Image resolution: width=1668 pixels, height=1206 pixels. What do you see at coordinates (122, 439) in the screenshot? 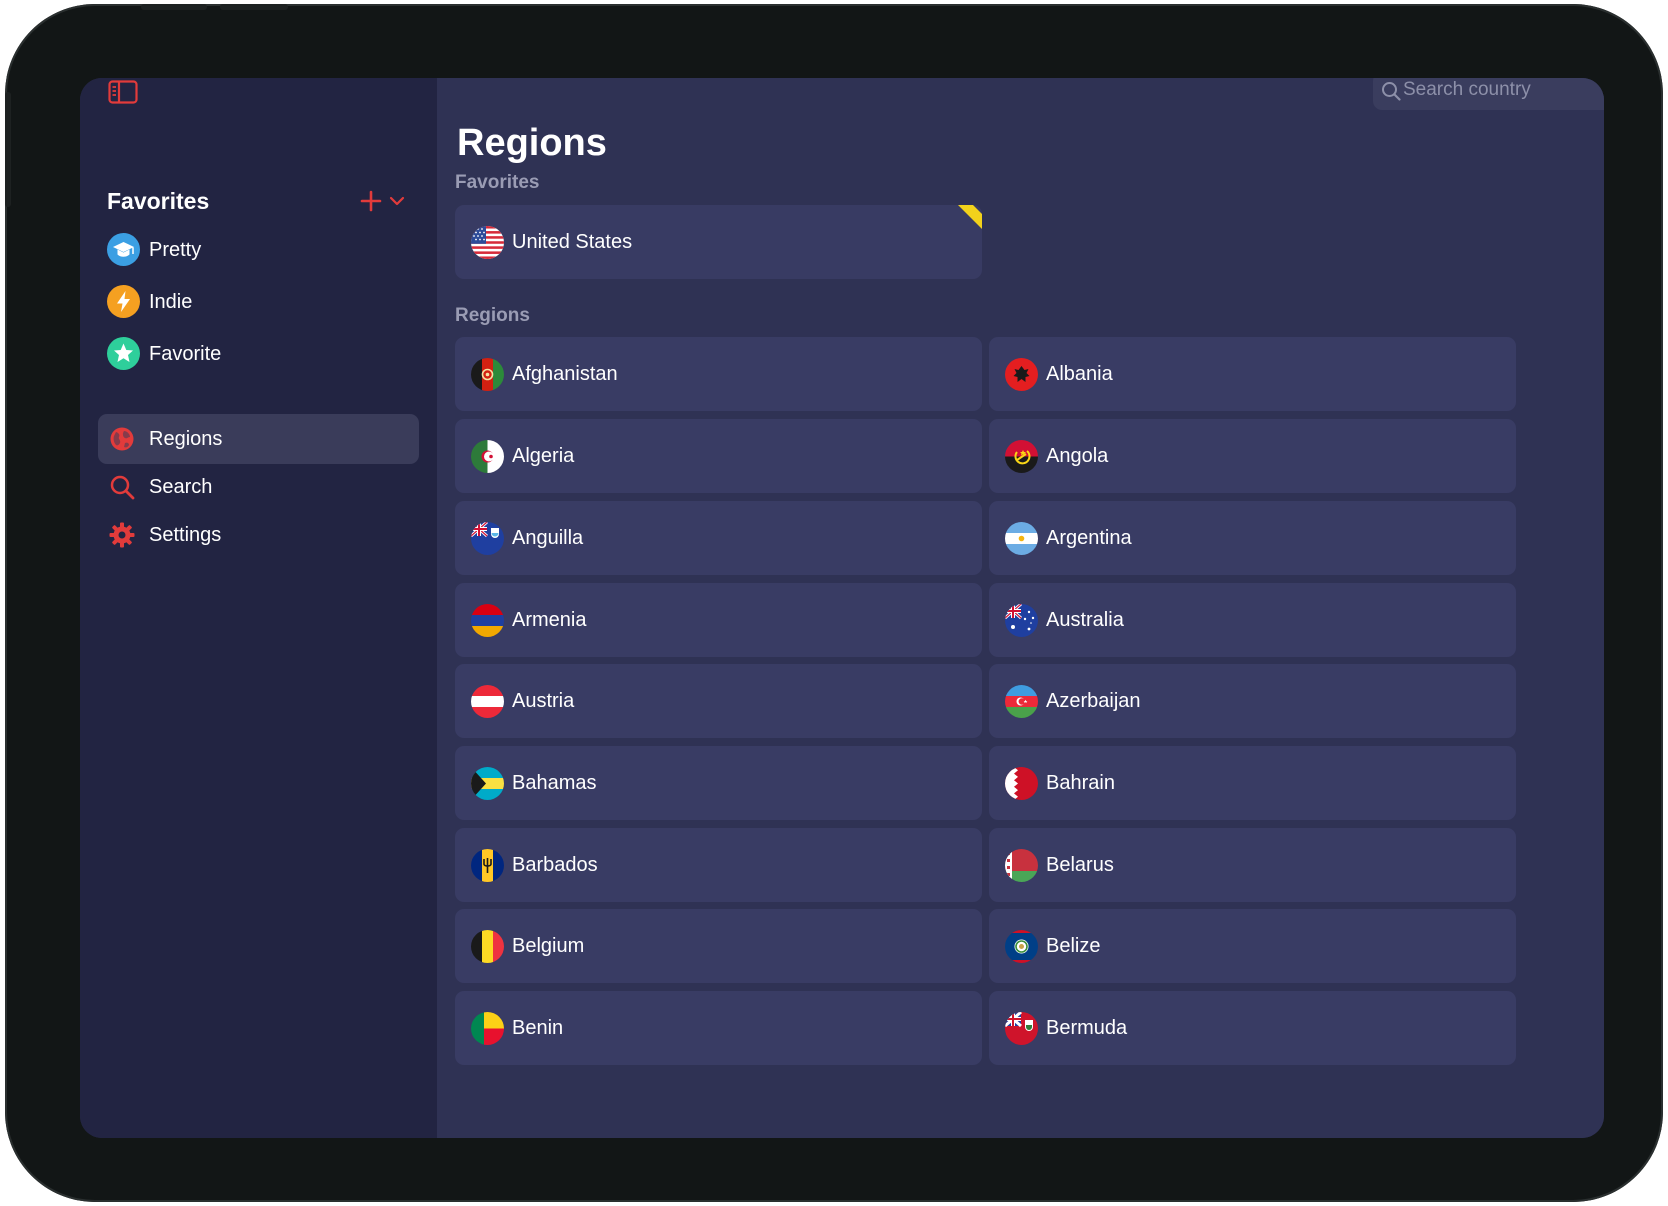
I see `globe-icon` at bounding box center [122, 439].